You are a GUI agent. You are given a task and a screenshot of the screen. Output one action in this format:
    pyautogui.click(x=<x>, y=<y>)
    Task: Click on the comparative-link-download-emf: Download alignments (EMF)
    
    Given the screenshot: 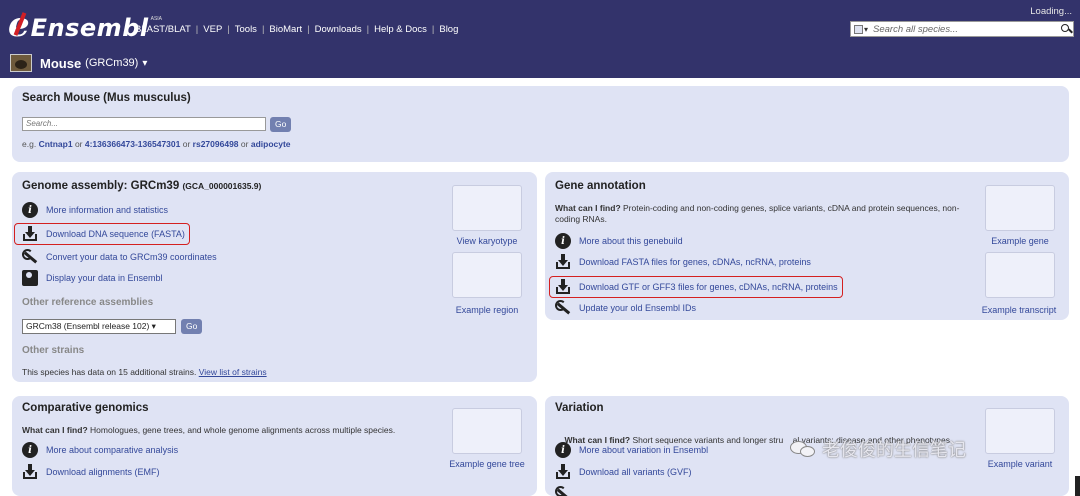 What is the action you would take?
    pyautogui.click(x=91, y=472)
    